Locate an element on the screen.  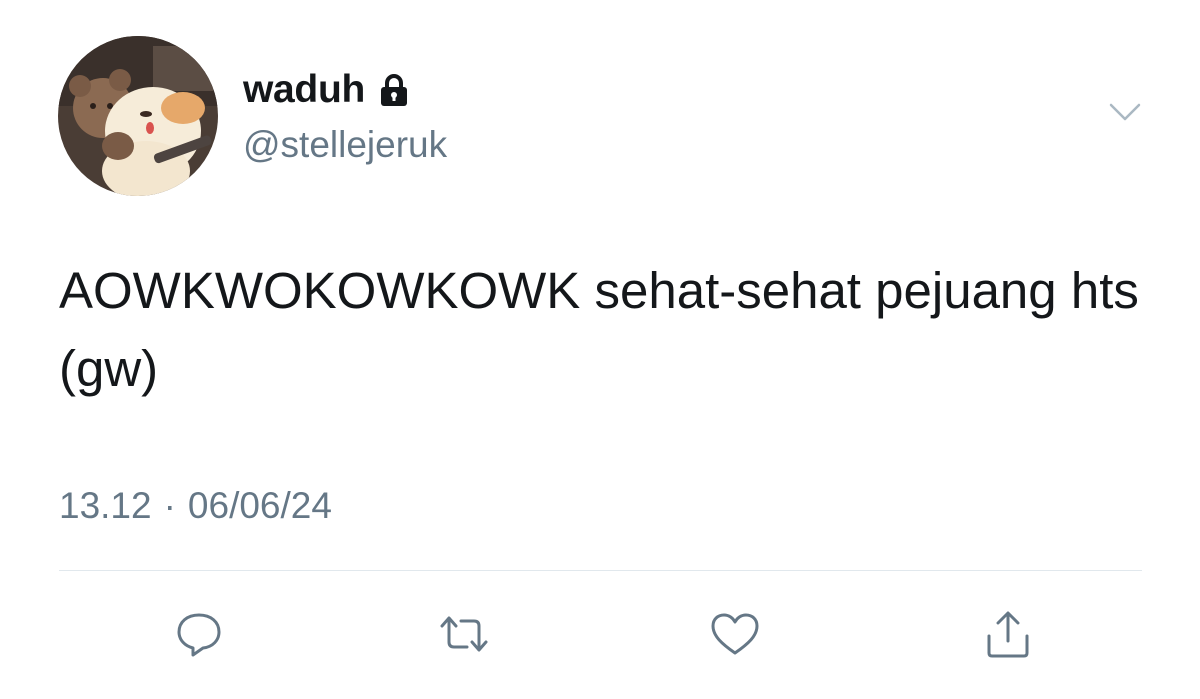
avatar-illustration is located at coordinates (138, 116).